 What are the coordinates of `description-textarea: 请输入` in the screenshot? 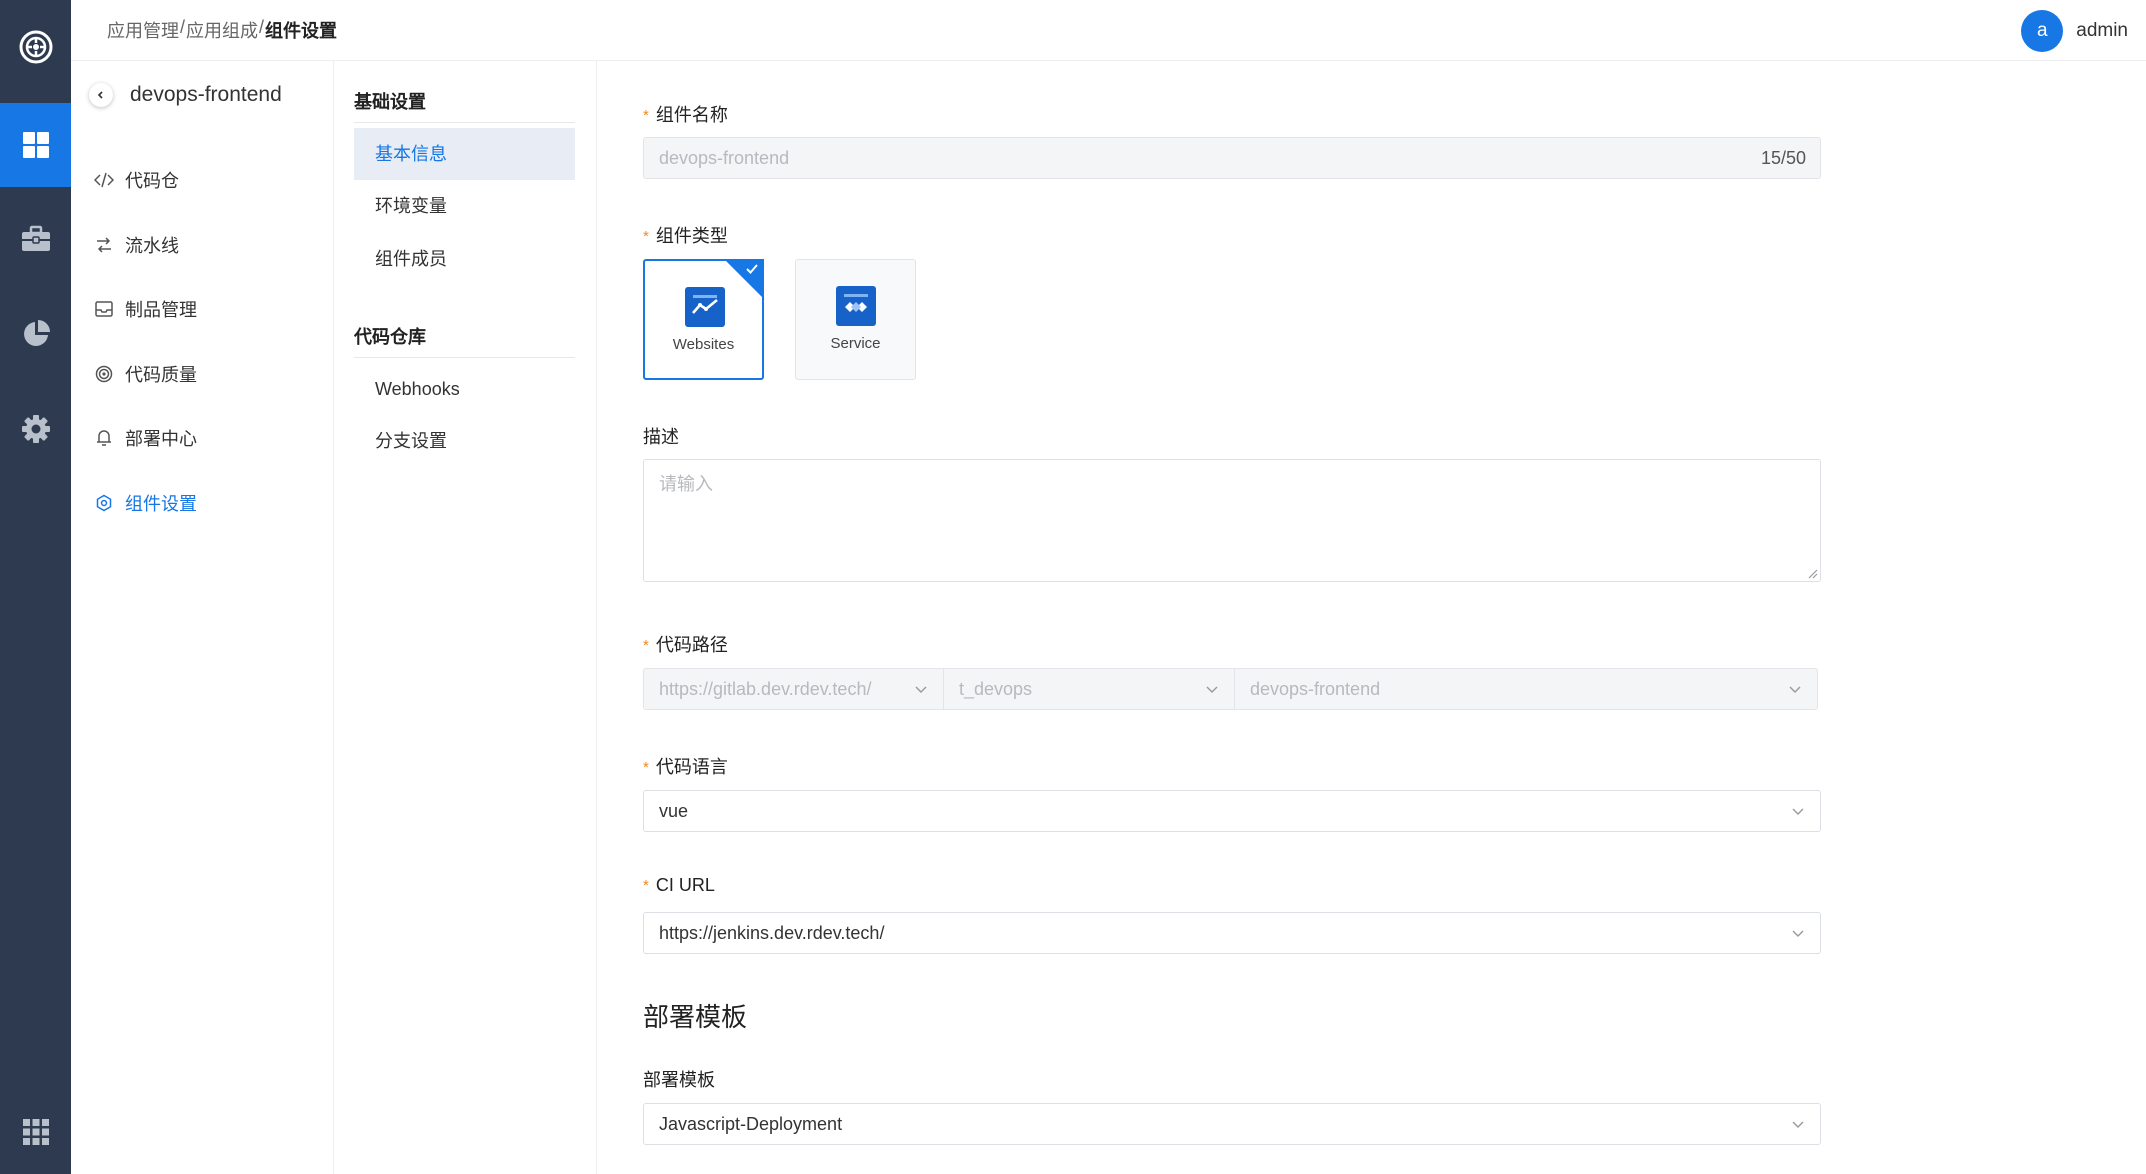 It's located at (1232, 520).